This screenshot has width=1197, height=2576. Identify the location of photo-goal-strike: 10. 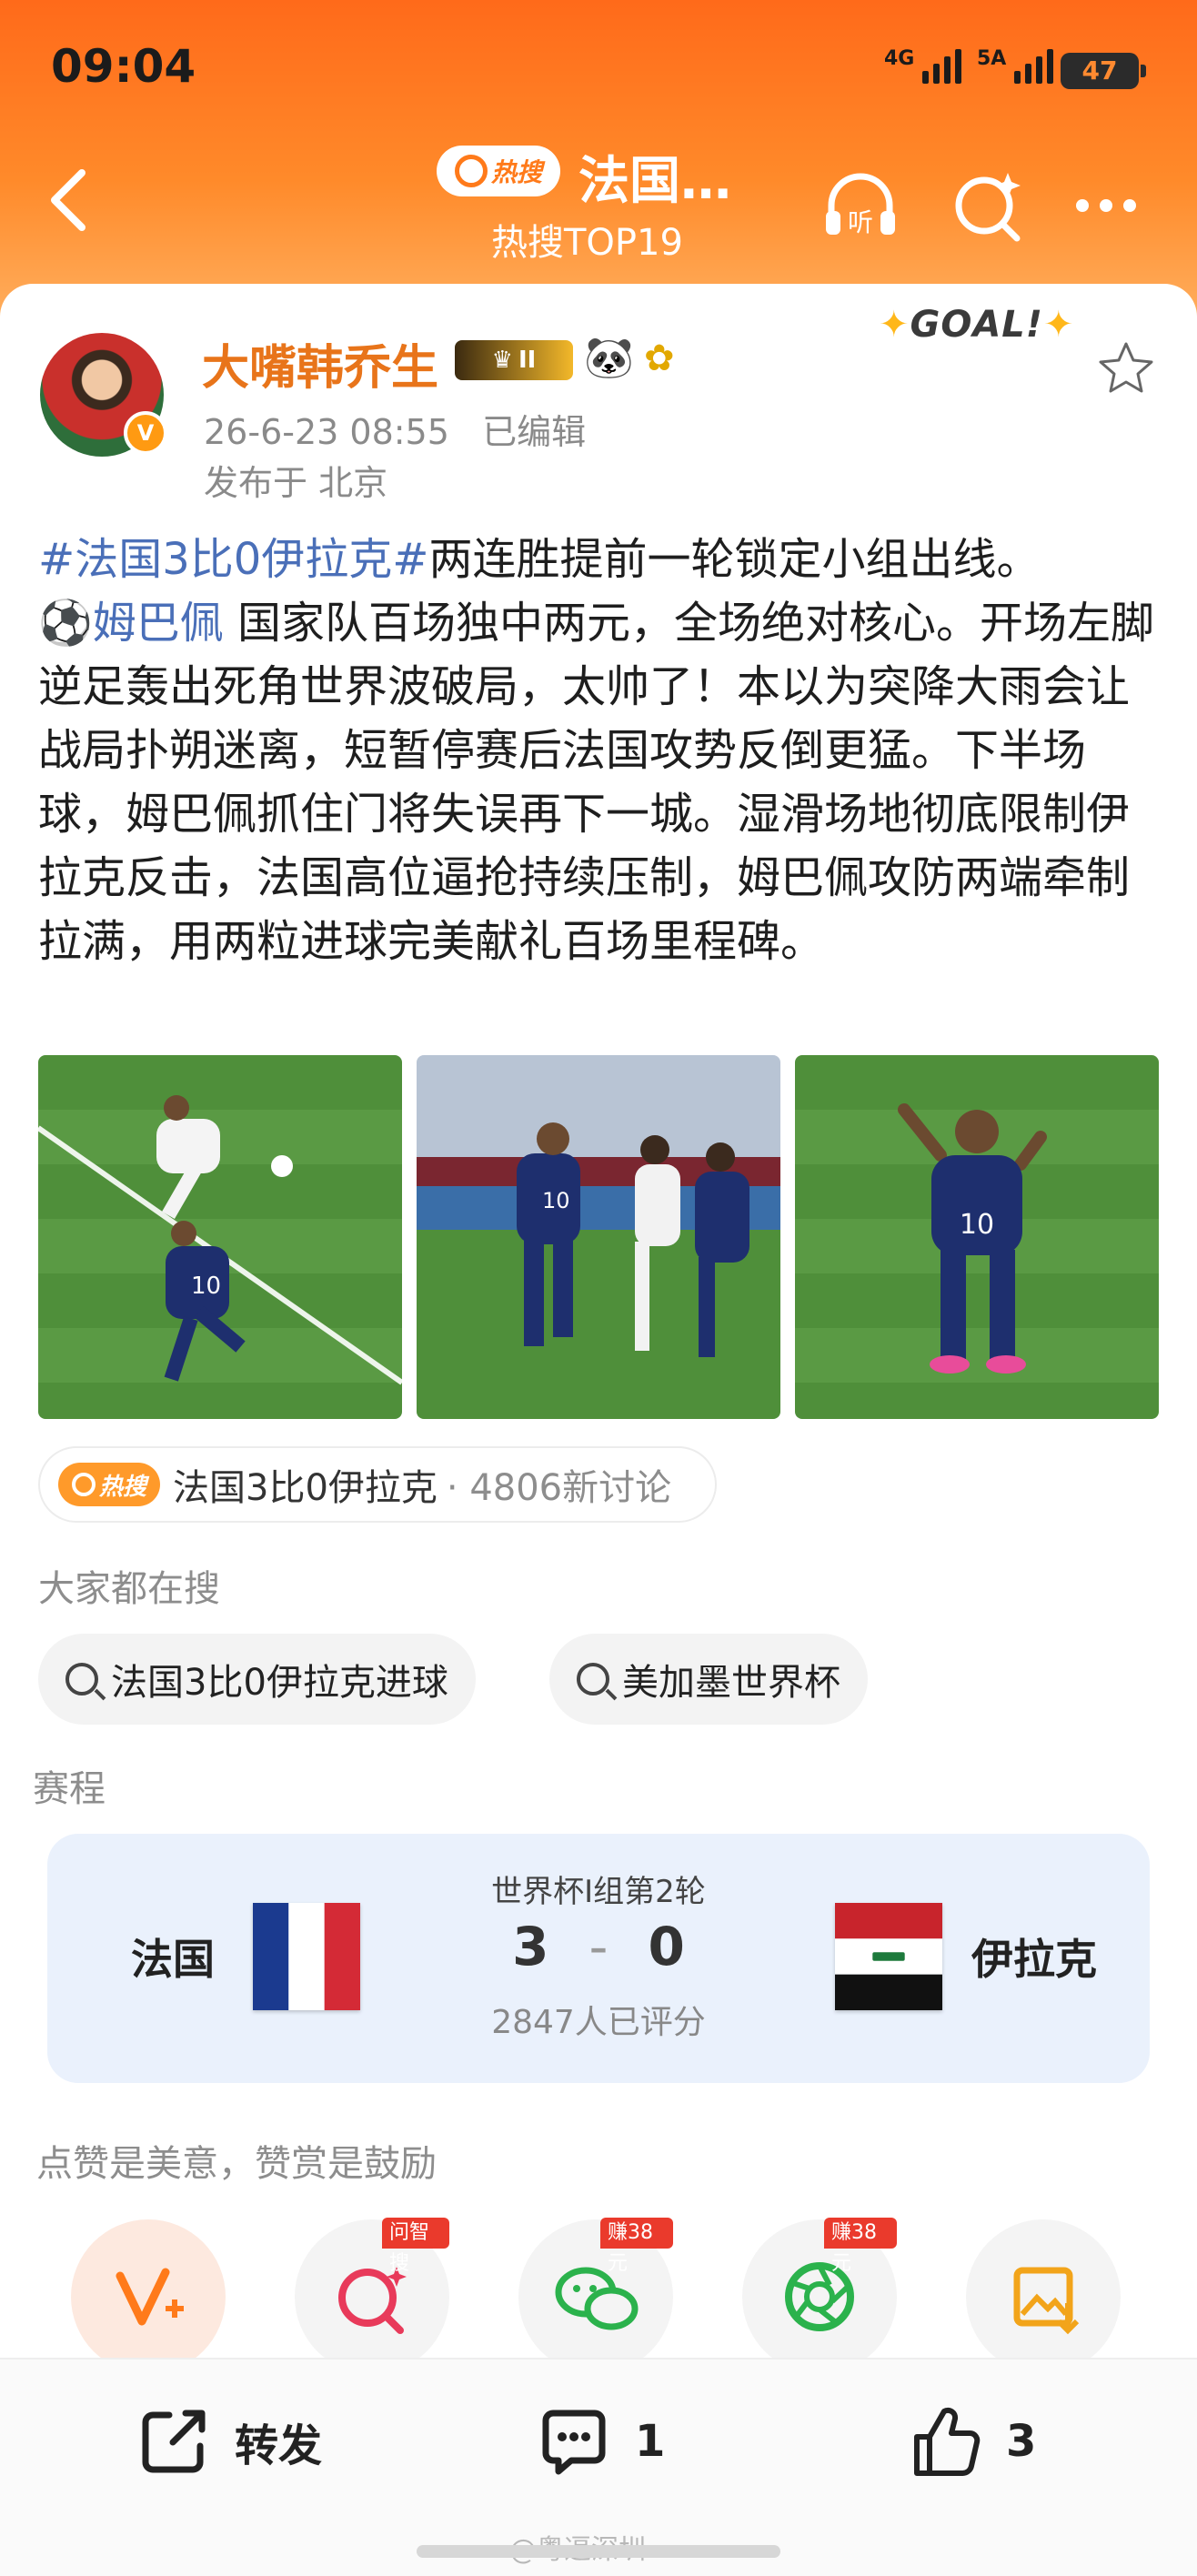
(220, 1240).